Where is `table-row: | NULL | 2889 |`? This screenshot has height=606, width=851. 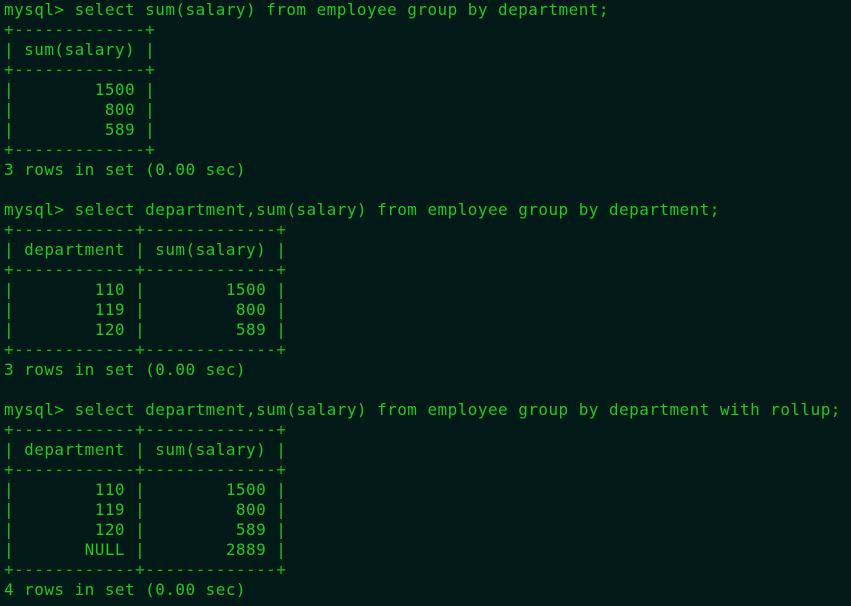
table-row: | NULL | 2889 | is located at coordinates (145, 549).